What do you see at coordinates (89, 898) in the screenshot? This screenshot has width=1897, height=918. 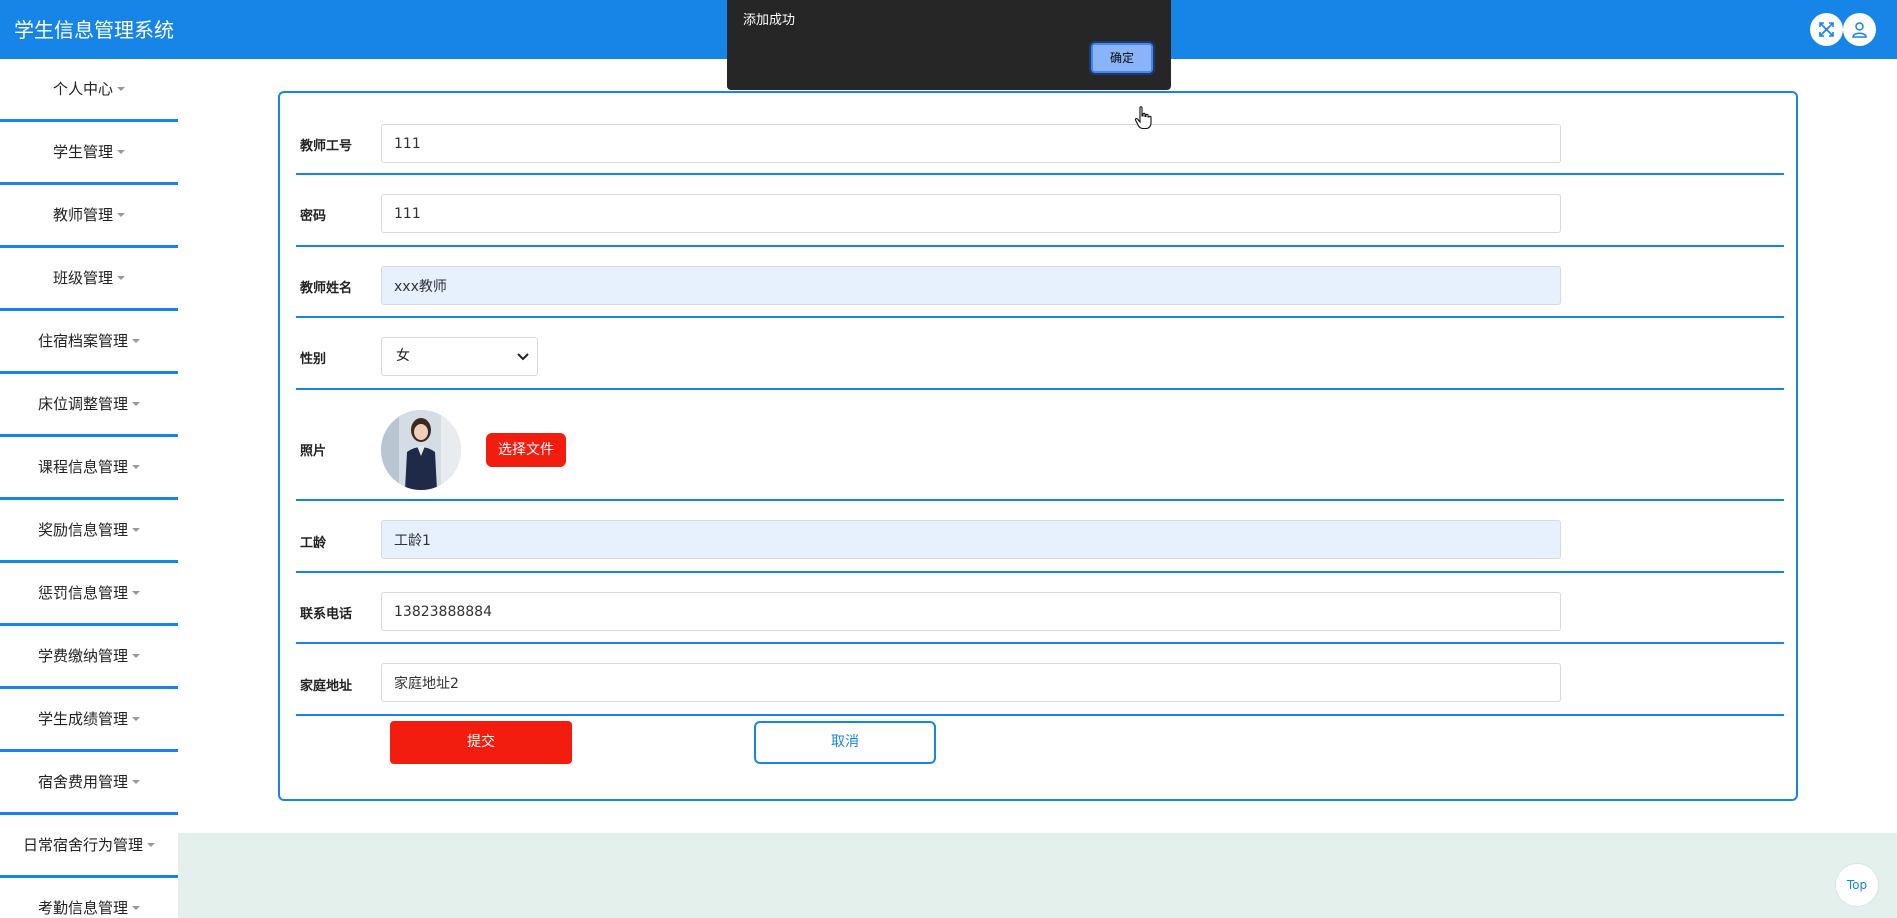 I see `sidebar-item-attendance: 考勤信息管理` at bounding box center [89, 898].